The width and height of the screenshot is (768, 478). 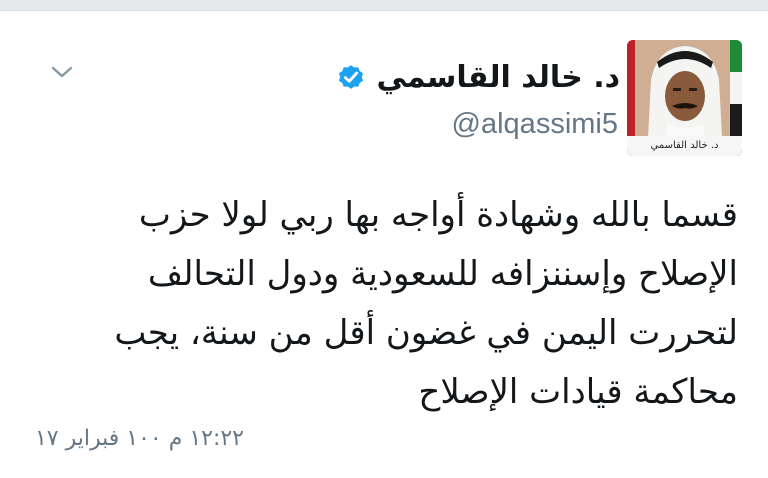 I want to click on tweet-text-line: قسما بالله وشهادة أواجه بها ربي لولا حزب, so click(x=438, y=215).